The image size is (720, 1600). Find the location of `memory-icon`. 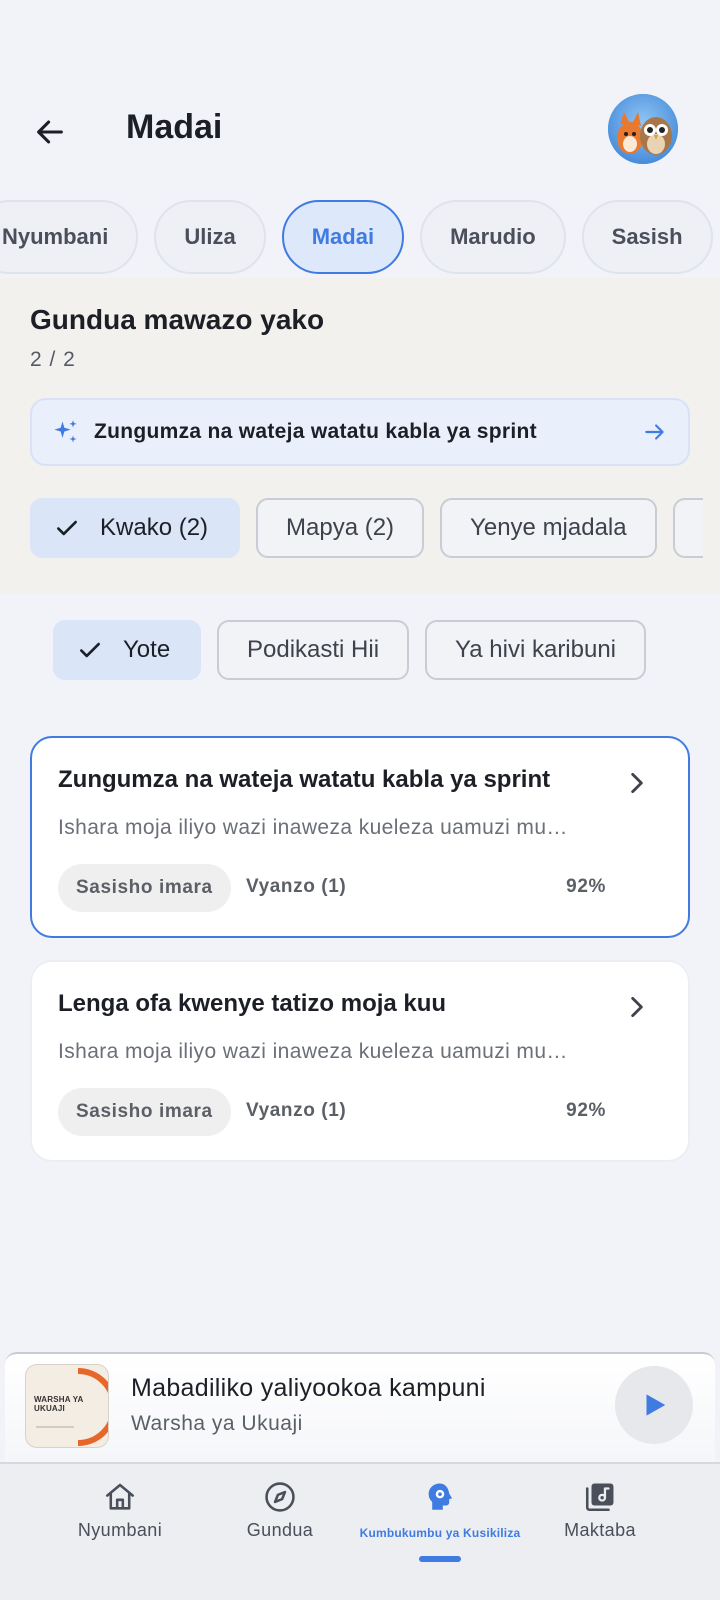

memory-icon is located at coordinates (440, 1496).